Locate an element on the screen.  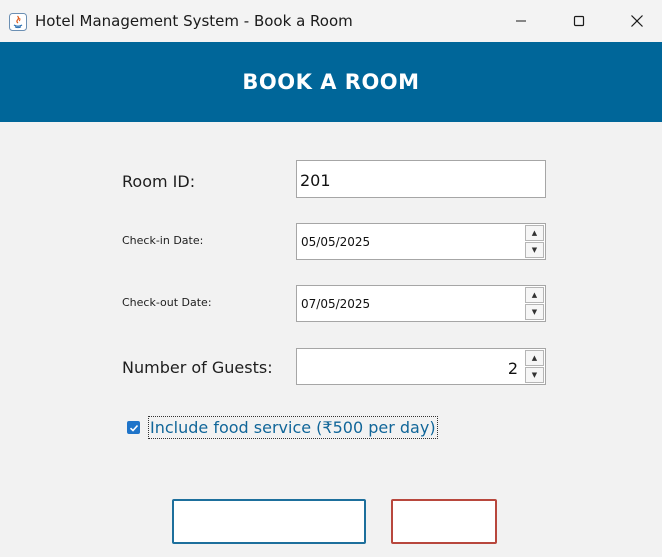
maximize-button is located at coordinates (579, 21).